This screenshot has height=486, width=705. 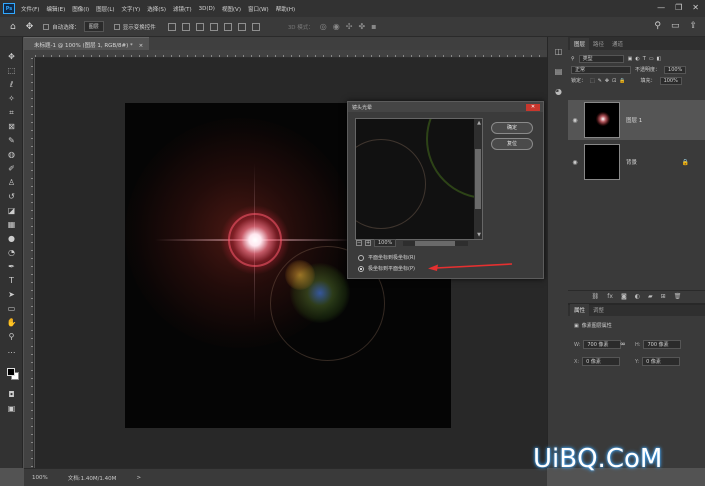 I want to click on kind-filter-select: 类型, so click(x=601, y=58).